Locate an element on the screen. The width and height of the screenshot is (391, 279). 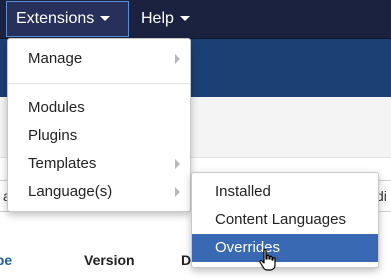
submenu-item-label: Content Languages is located at coordinates (280, 219).